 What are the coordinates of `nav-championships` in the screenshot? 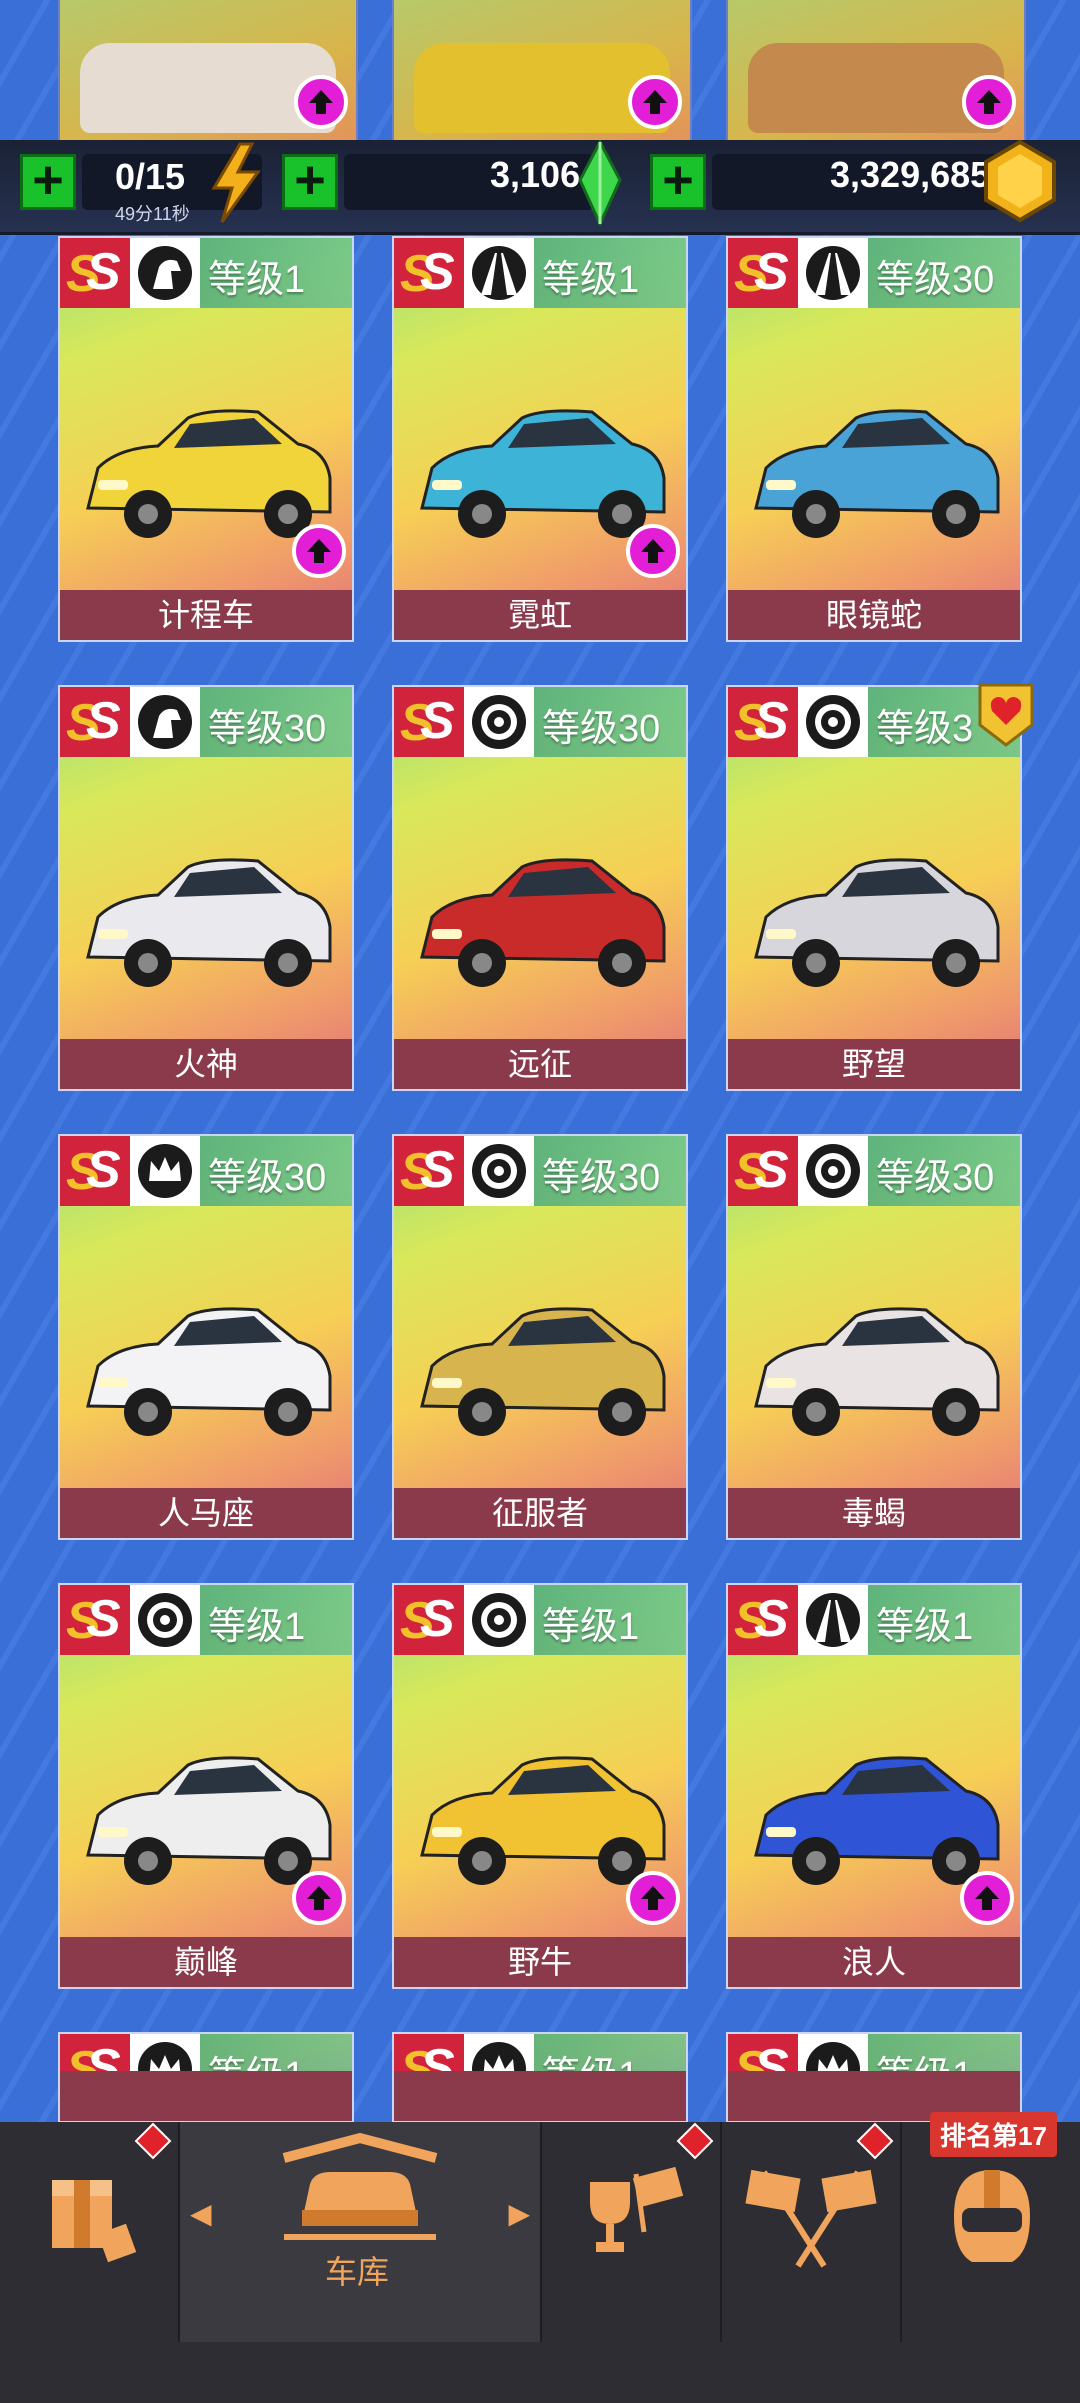 It's located at (632, 2232).